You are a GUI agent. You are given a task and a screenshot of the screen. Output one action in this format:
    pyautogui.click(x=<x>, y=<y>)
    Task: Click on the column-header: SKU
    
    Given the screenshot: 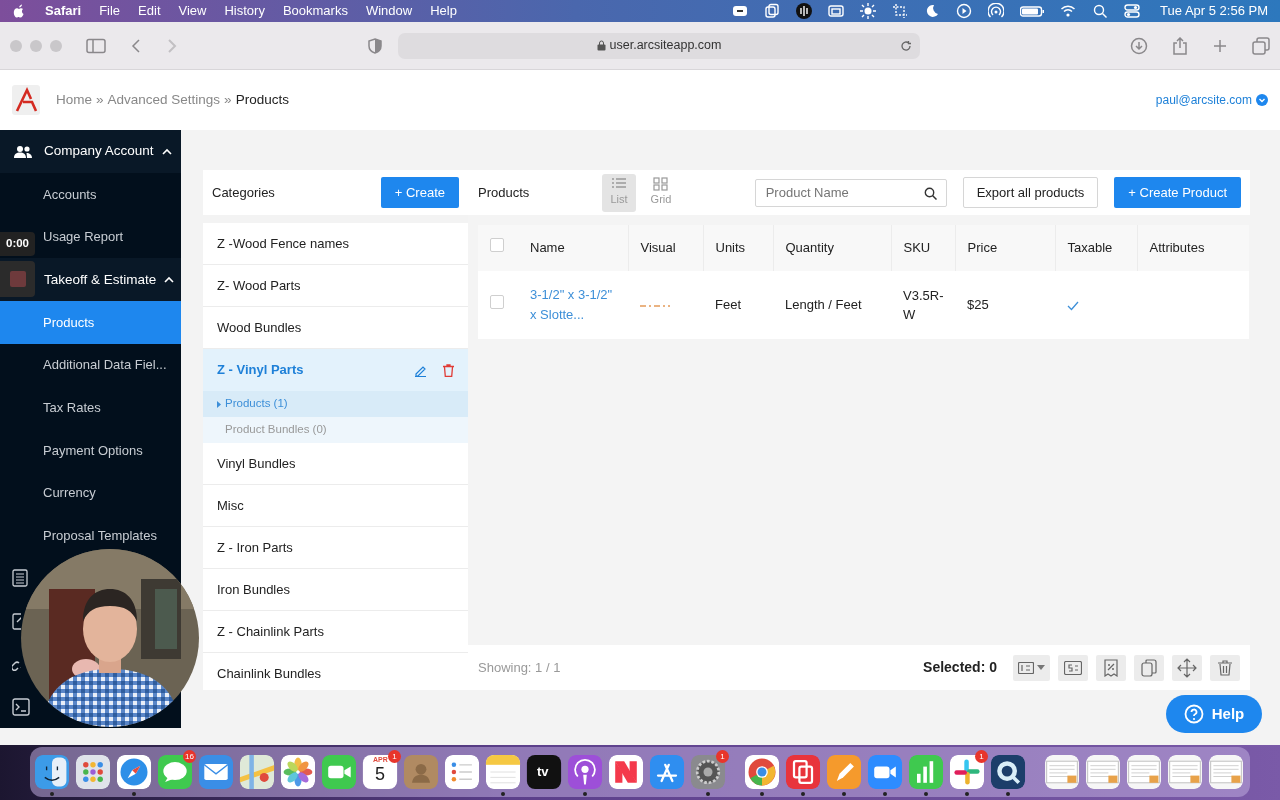 What is the action you would take?
    pyautogui.click(x=917, y=248)
    